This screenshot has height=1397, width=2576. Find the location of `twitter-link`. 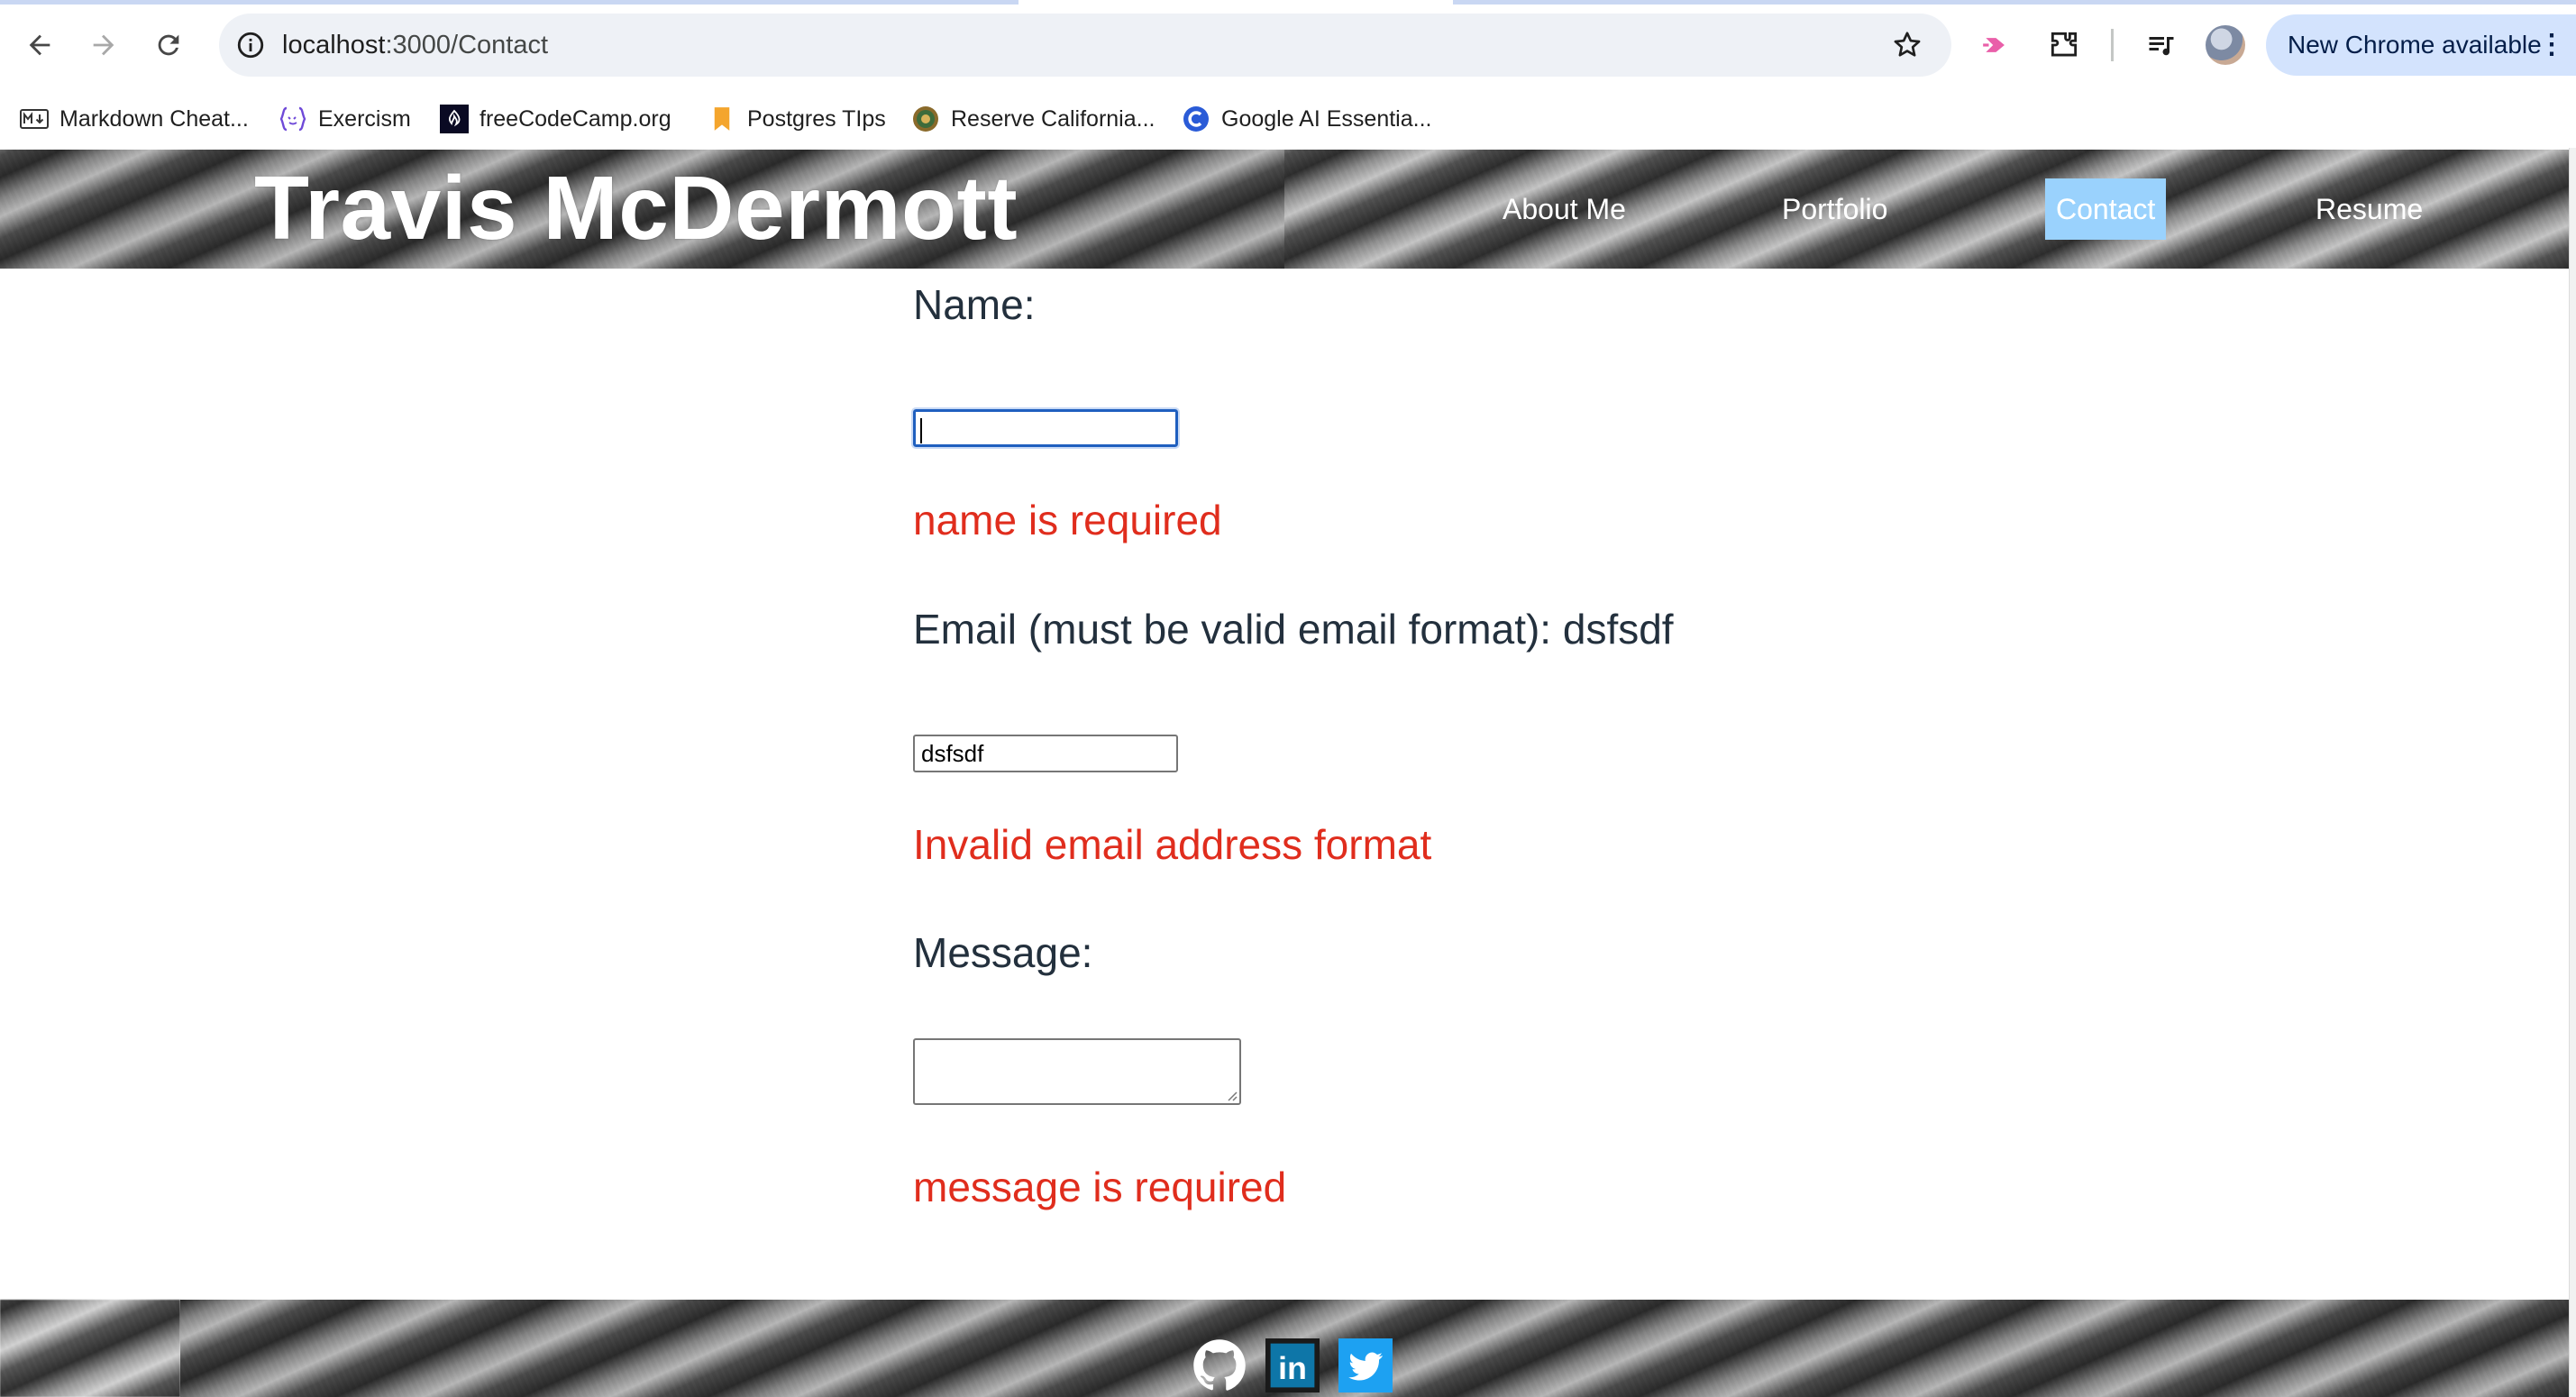

twitter-link is located at coordinates (1365, 1365).